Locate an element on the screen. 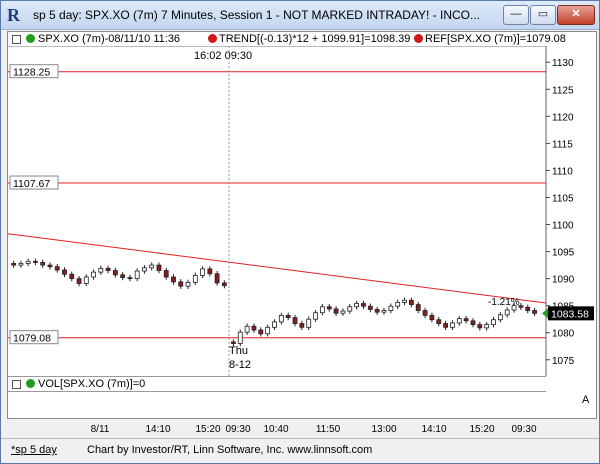  ref-line-label: 1107.67 is located at coordinates (31, 184).